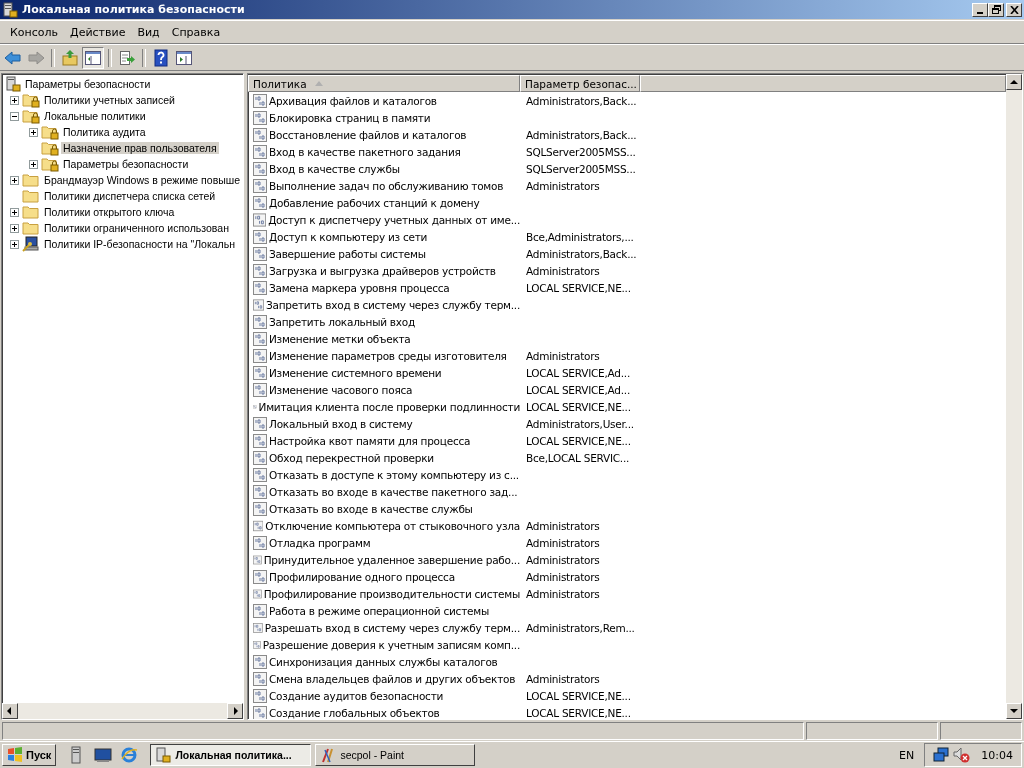 This screenshot has height=768, width=1024. Describe the element at coordinates (371, 508) in the screenshot. I see `policy-name: Отказать во входе в качестве службы` at that location.